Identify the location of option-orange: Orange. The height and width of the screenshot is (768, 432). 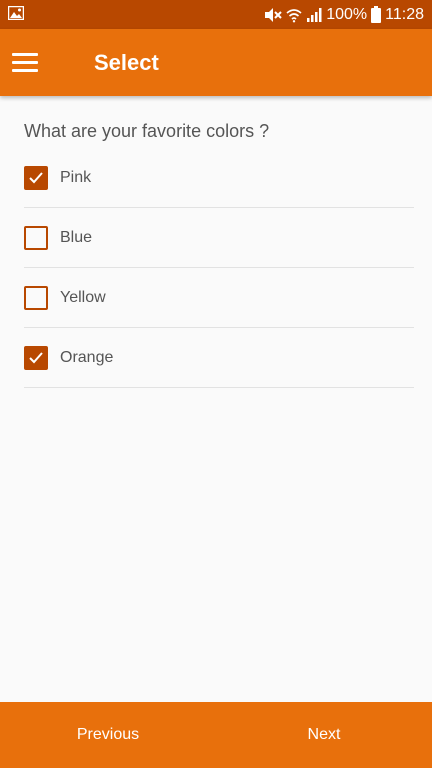
(219, 358).